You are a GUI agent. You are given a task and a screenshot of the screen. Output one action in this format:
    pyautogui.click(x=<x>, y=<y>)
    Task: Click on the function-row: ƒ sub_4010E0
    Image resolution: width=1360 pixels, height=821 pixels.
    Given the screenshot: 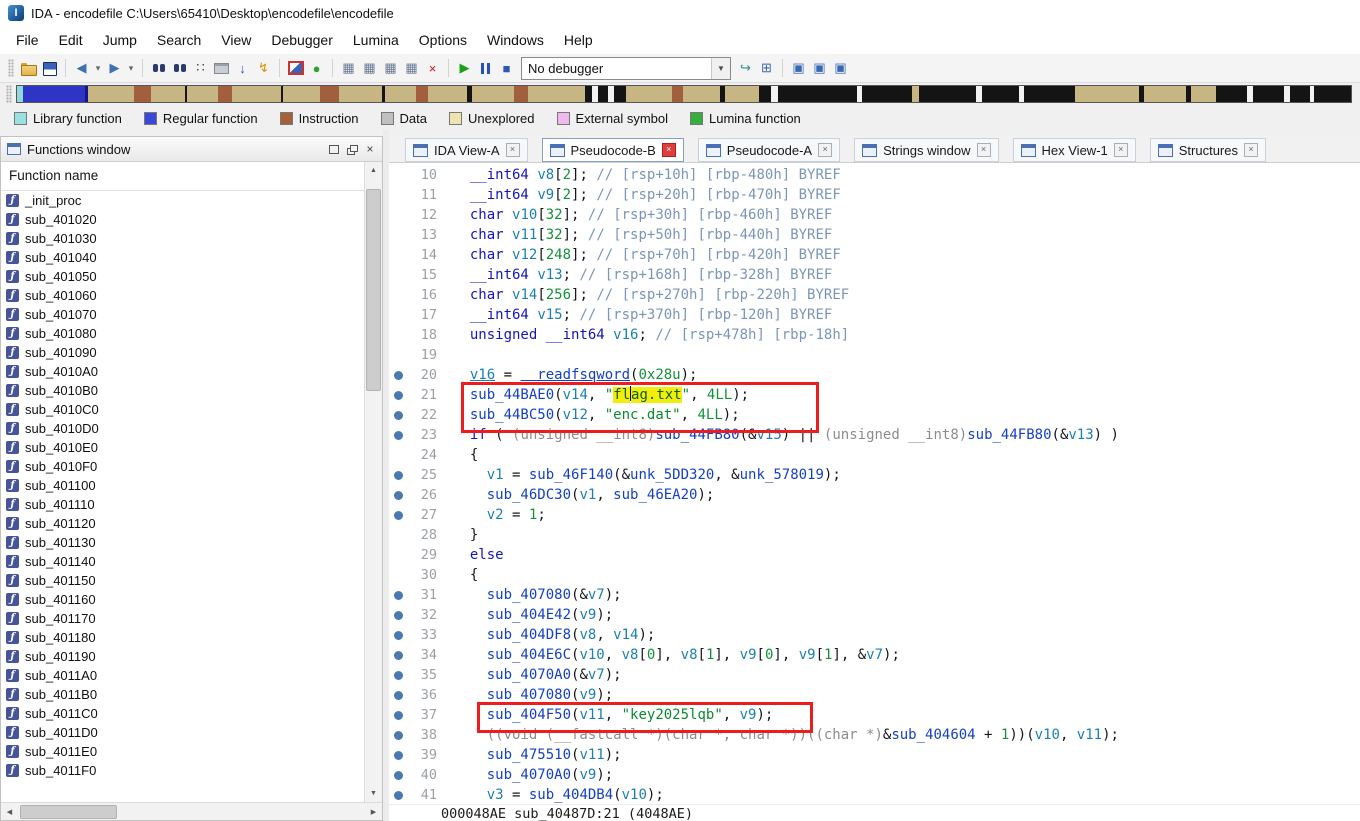 What is the action you would take?
    pyautogui.click(x=182, y=447)
    